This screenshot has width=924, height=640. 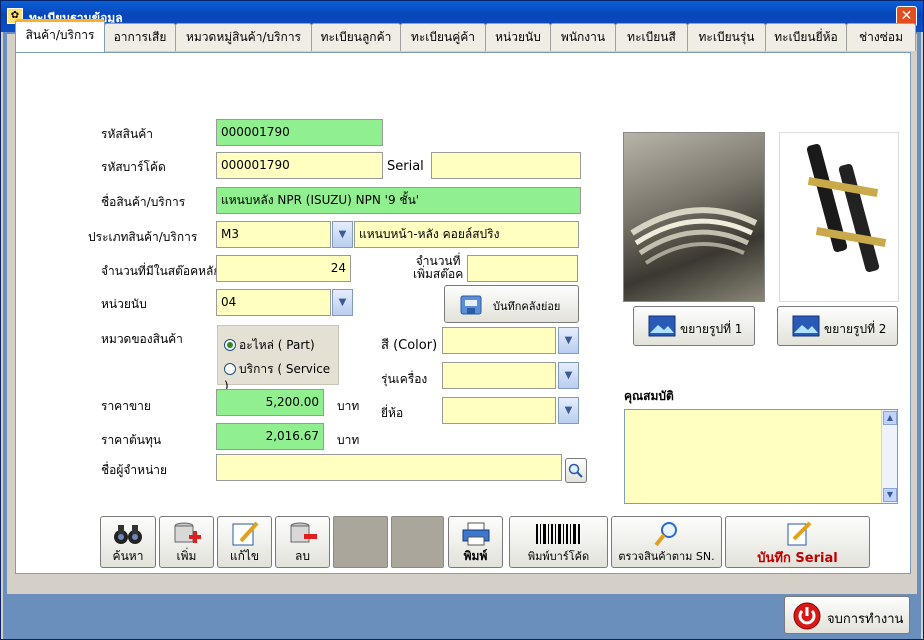 I want to click on printer-icon, so click(x=475, y=534).